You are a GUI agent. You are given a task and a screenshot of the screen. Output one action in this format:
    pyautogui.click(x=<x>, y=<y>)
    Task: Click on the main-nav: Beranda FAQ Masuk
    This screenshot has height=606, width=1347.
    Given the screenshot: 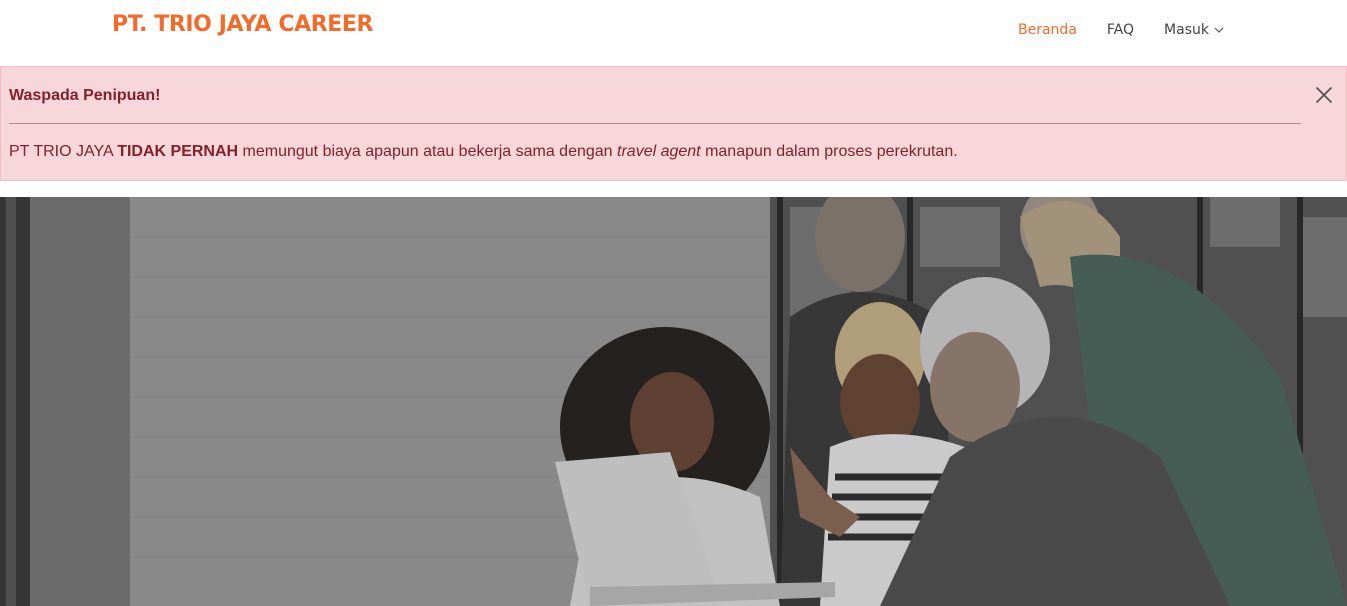 What is the action you would take?
    pyautogui.click(x=1121, y=30)
    